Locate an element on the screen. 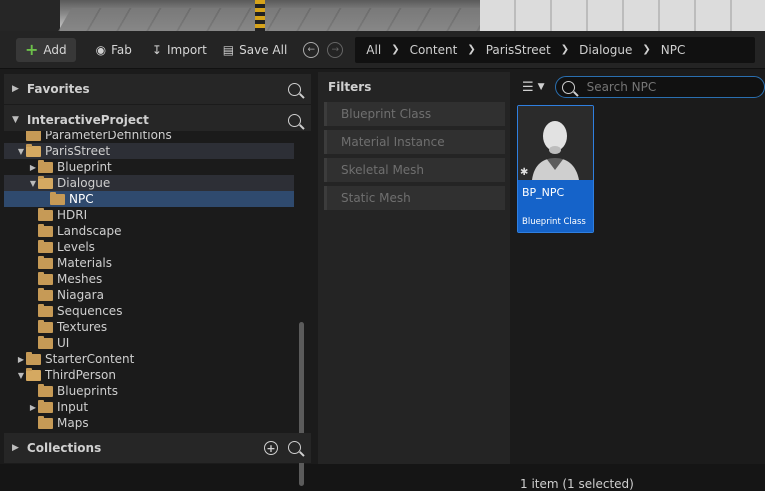 This screenshot has height=491, width=765. level-viewport-strip is located at coordinates (382, 15).